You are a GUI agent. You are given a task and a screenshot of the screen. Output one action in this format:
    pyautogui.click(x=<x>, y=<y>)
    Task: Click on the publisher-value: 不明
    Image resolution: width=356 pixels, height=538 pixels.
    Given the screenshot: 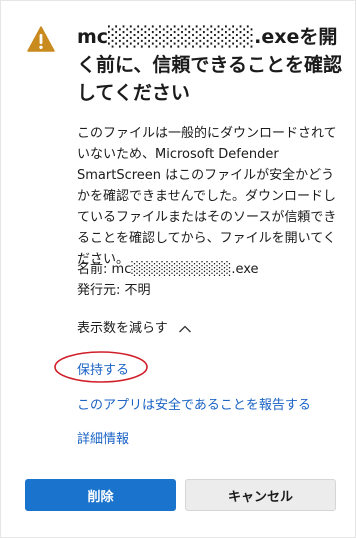 What is the action you would take?
    pyautogui.click(x=137, y=290)
    